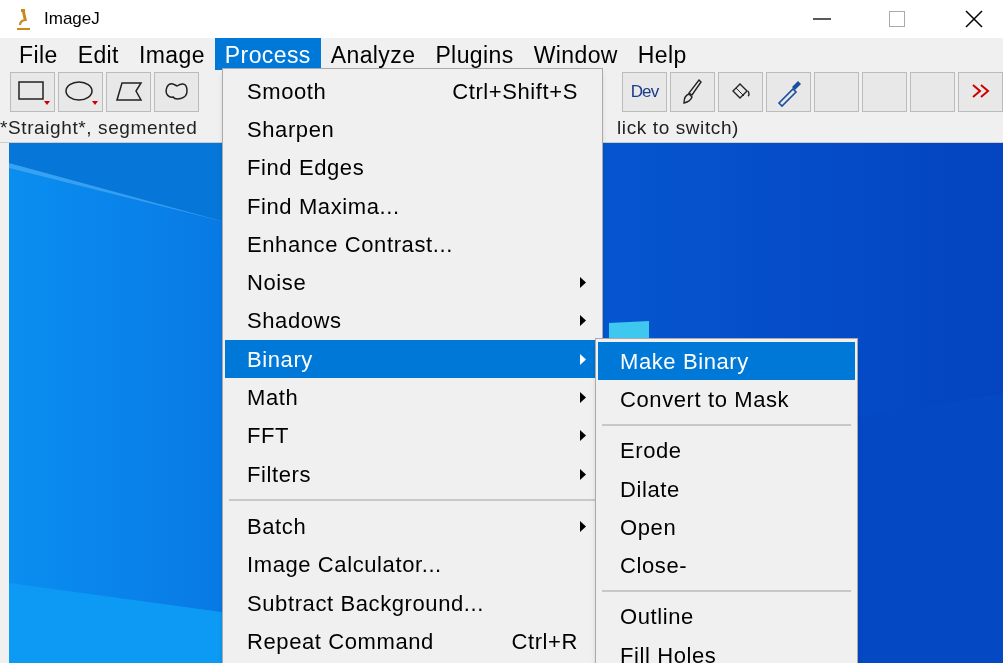  I want to click on menu-item: Close-, so click(726, 565).